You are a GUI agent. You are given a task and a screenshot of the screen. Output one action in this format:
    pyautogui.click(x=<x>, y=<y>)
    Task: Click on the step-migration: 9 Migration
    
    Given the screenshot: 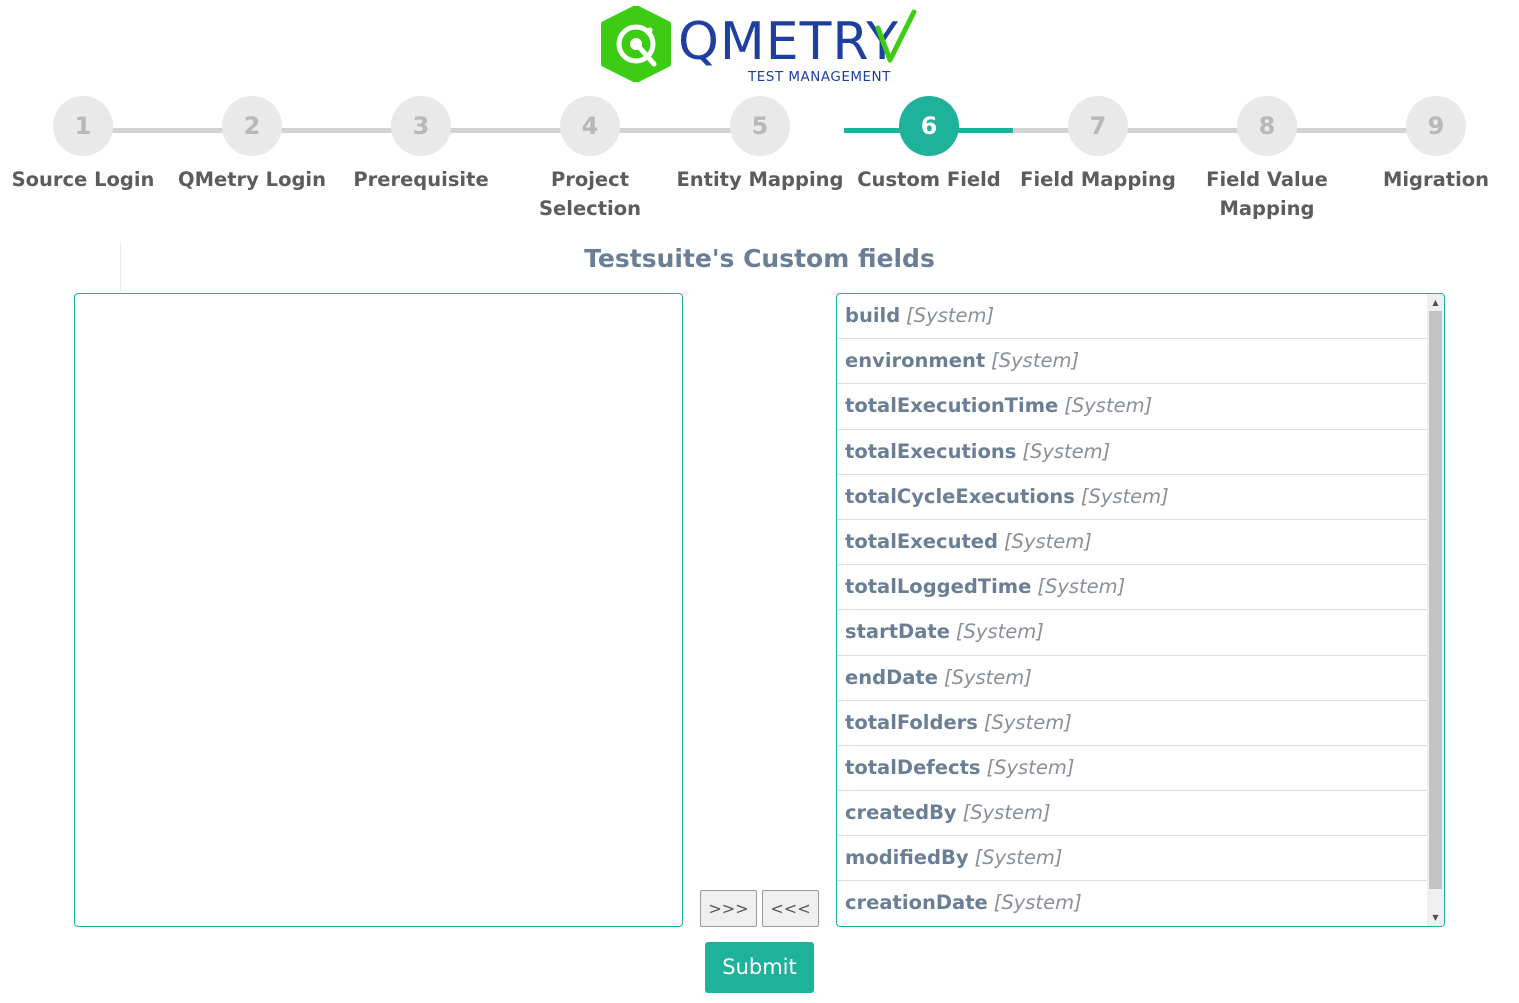 What is the action you would take?
    pyautogui.click(x=1435, y=145)
    